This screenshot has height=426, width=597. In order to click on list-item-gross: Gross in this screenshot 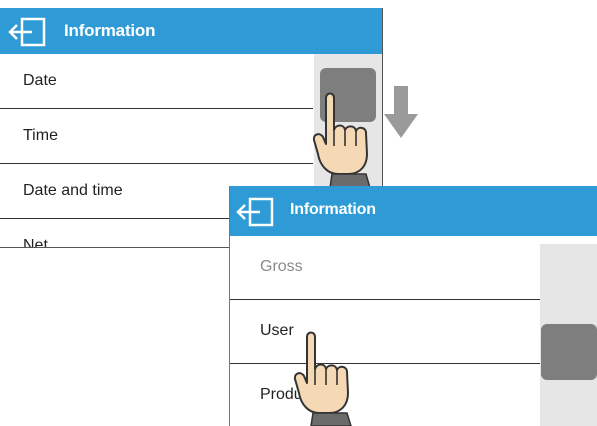, I will do `click(385, 268)`.